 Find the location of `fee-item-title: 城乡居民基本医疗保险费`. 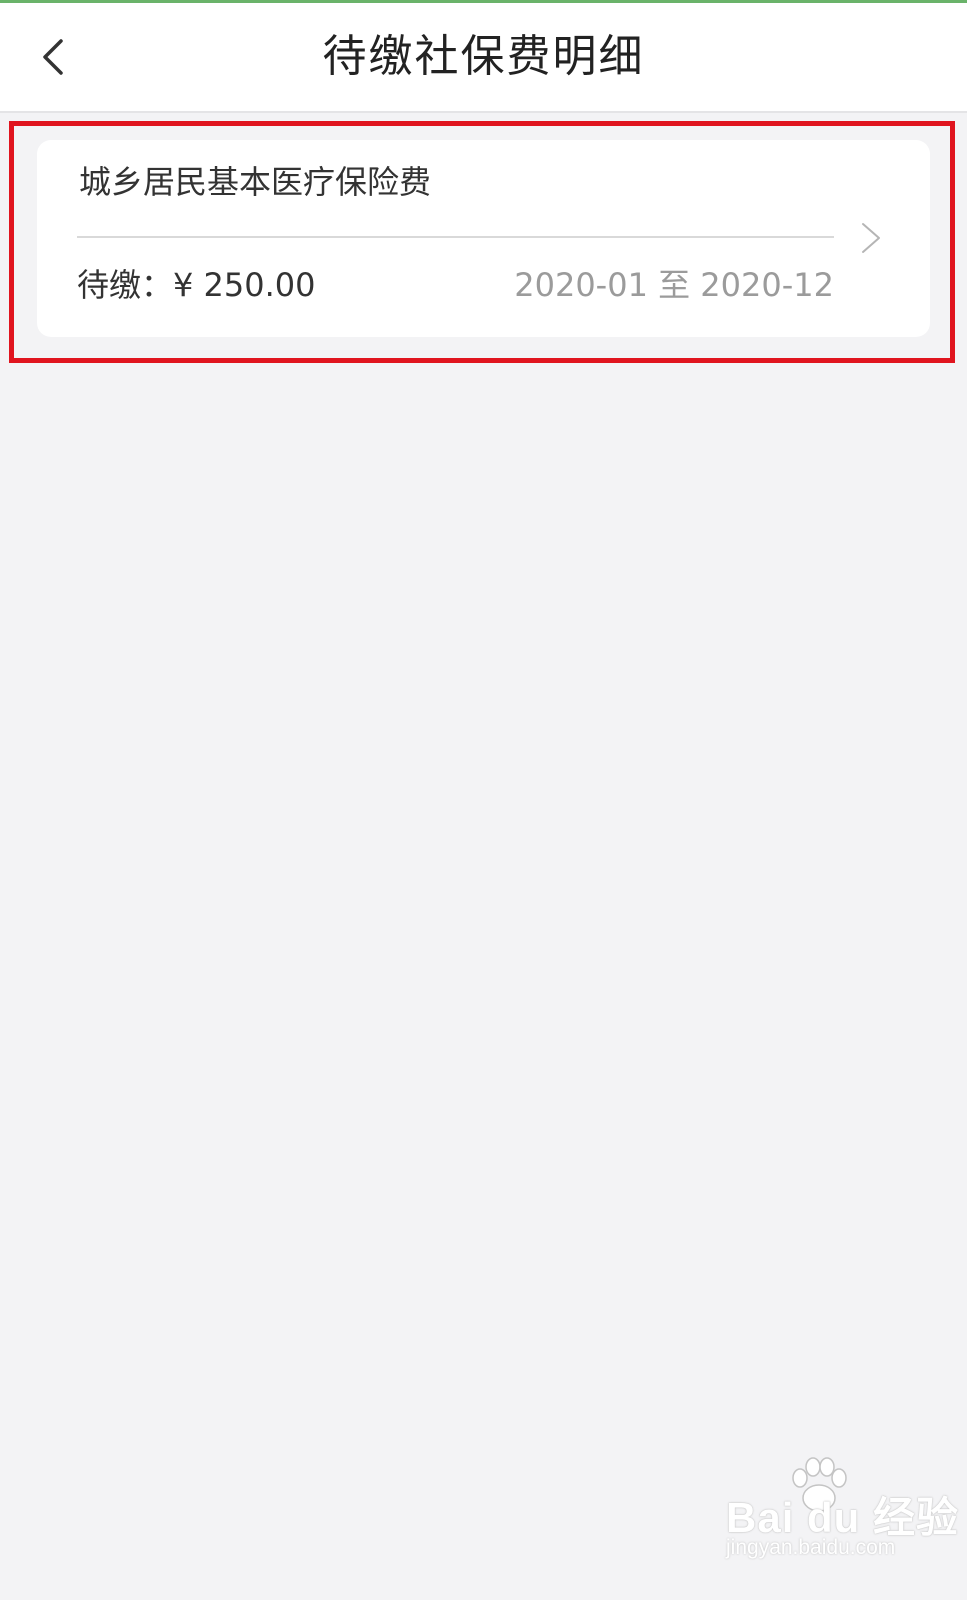

fee-item-title: 城乡居民基本医疗保险费 is located at coordinates (255, 182).